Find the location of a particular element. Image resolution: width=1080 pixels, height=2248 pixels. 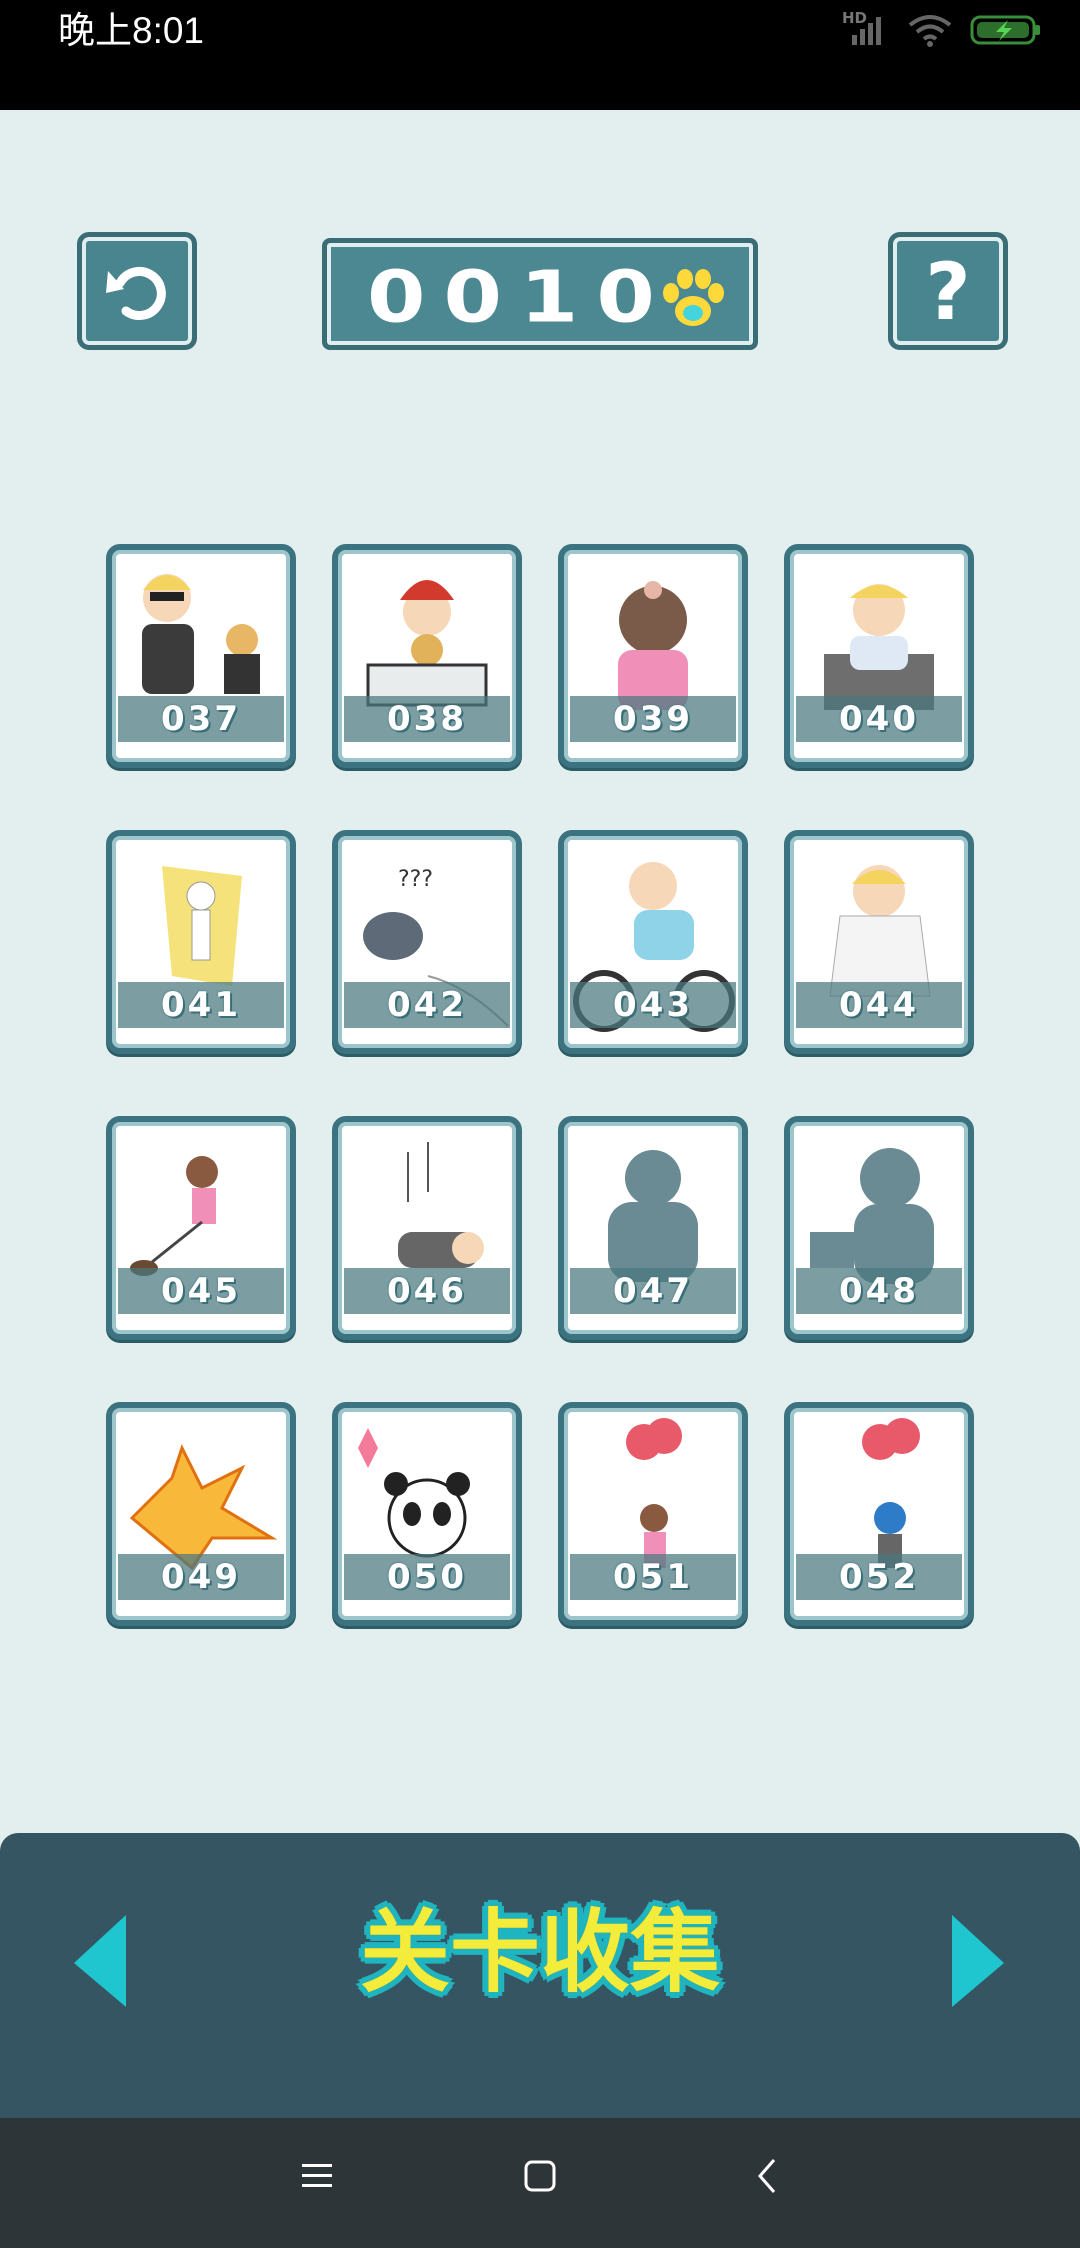

status-bar: 晚上8:01 HD is located at coordinates (540, 55).